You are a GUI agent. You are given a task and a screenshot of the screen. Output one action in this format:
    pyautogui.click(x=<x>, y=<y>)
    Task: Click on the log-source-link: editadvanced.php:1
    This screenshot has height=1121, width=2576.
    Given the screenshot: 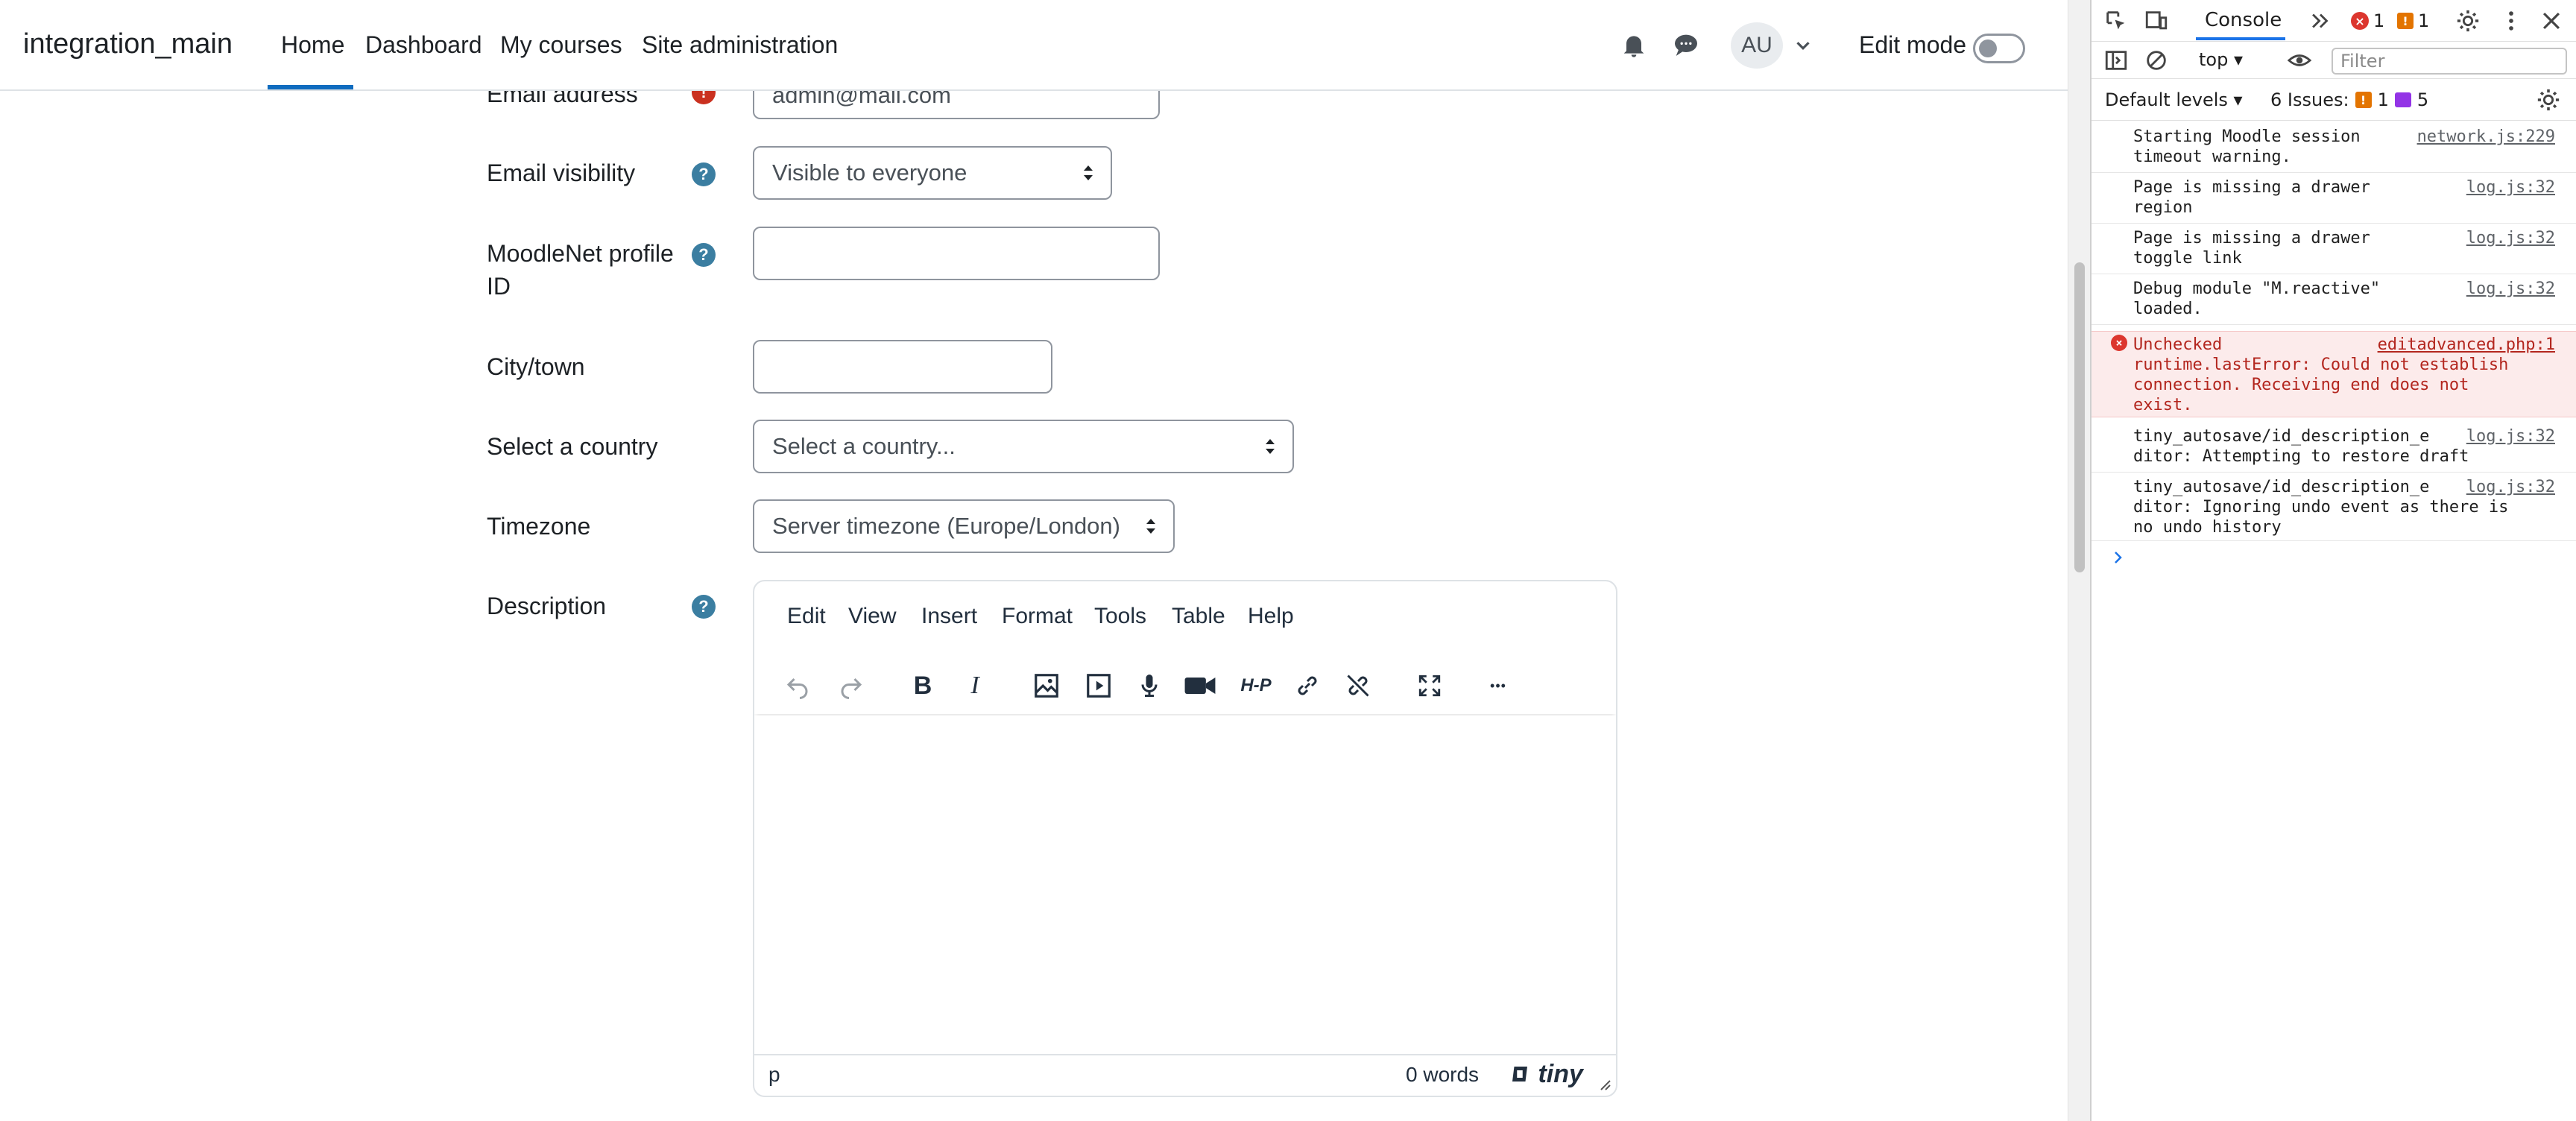 What is the action you would take?
    pyautogui.click(x=2466, y=345)
    